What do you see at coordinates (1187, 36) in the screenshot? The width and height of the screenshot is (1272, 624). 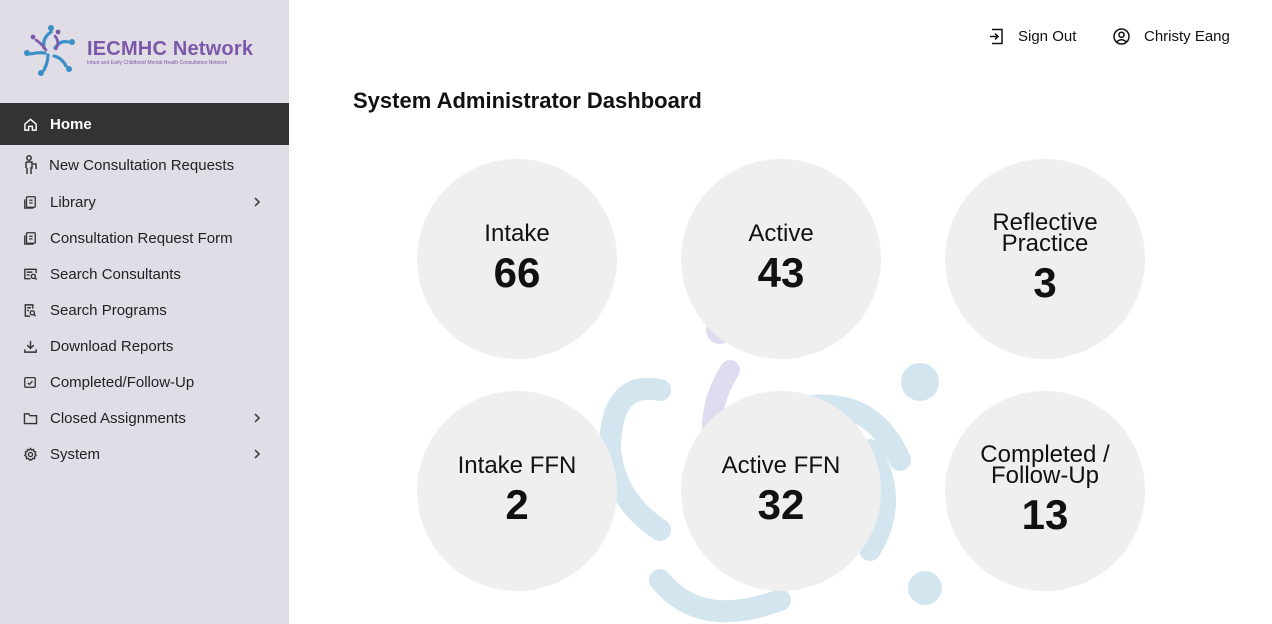 I see `user-name: Christy Eang` at bounding box center [1187, 36].